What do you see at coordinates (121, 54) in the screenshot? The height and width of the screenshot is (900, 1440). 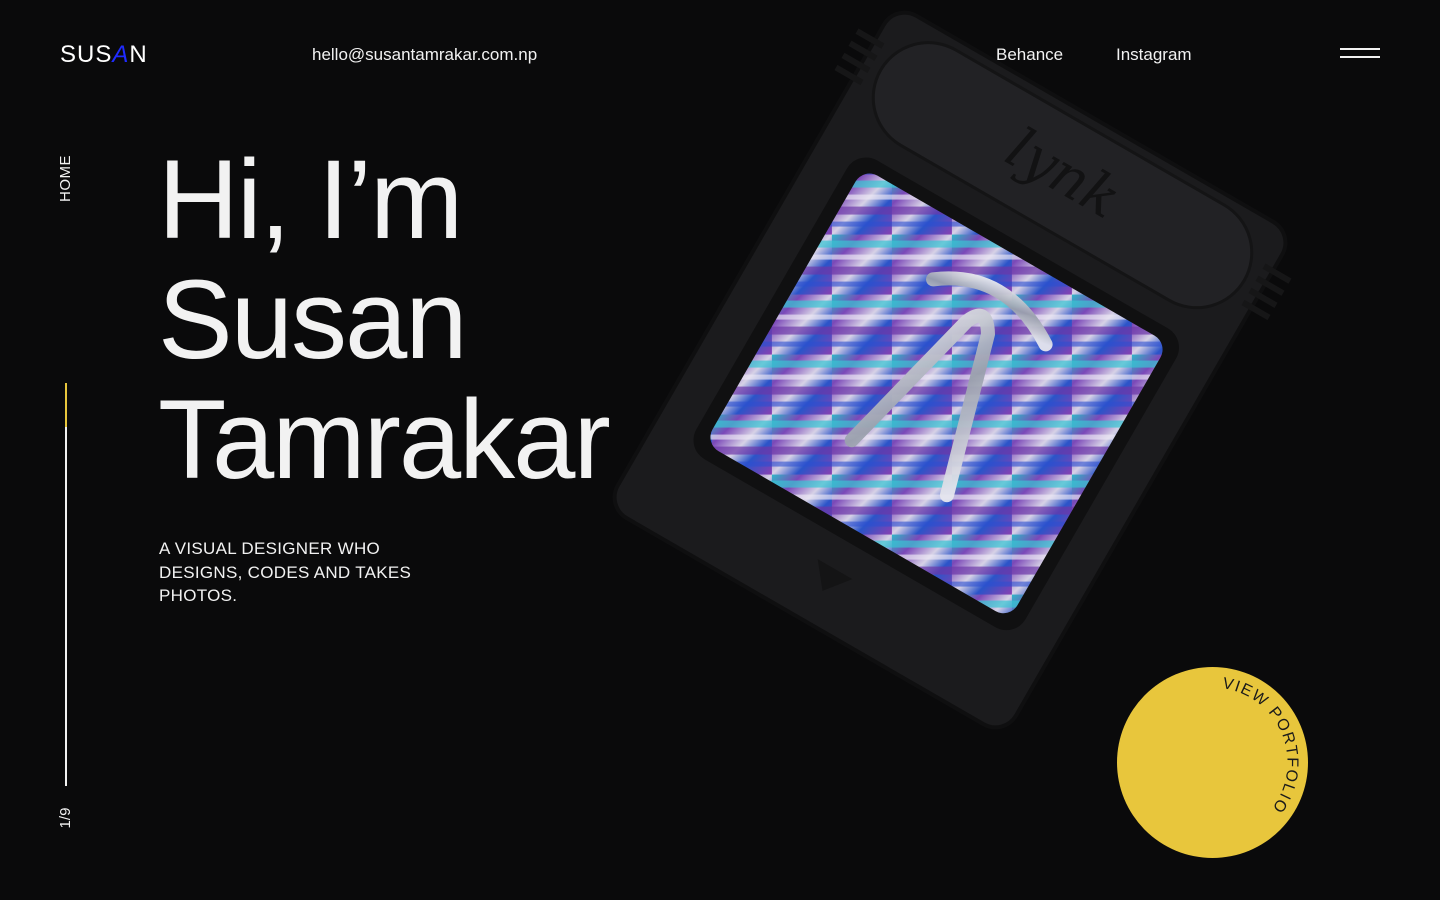 I see `logo-text-accent: A` at bounding box center [121, 54].